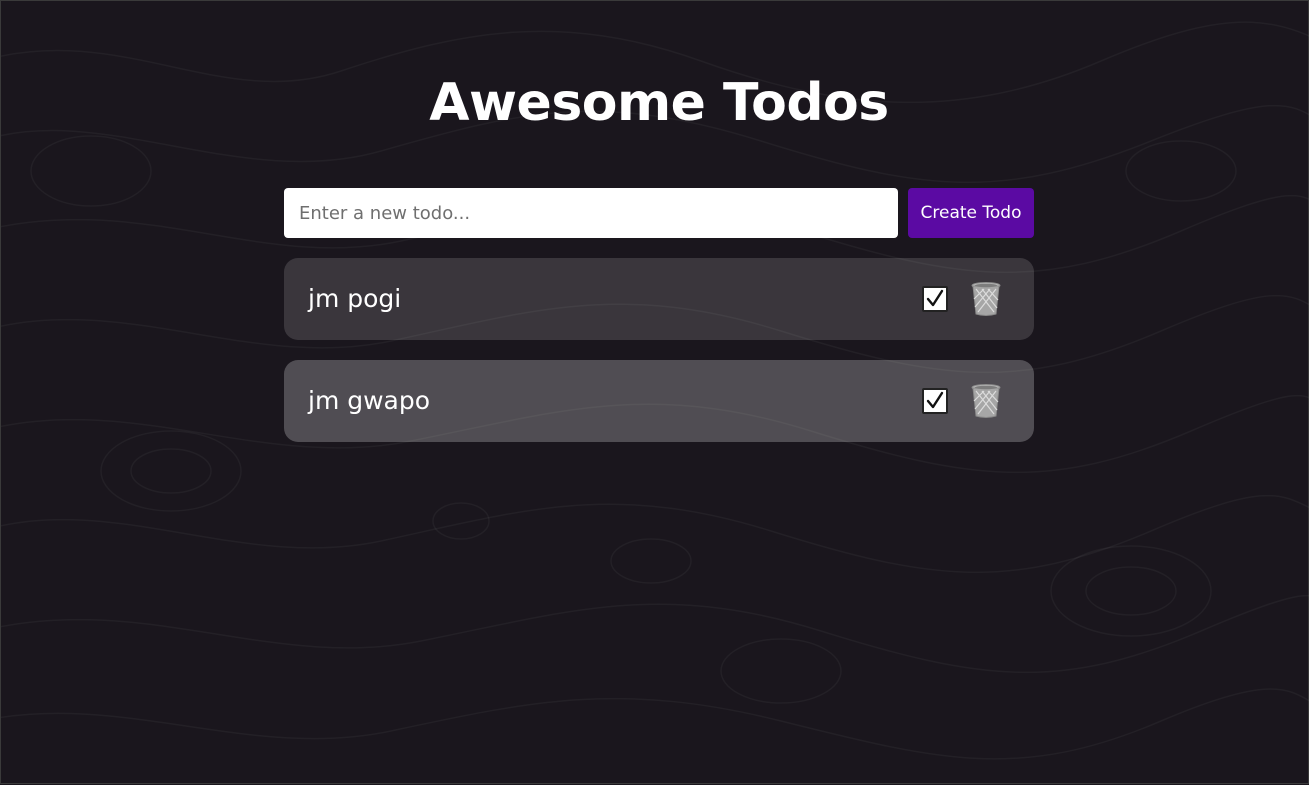 The height and width of the screenshot is (785, 1309). What do you see at coordinates (659, 103) in the screenshot?
I see `page-title: Awesome Todos` at bounding box center [659, 103].